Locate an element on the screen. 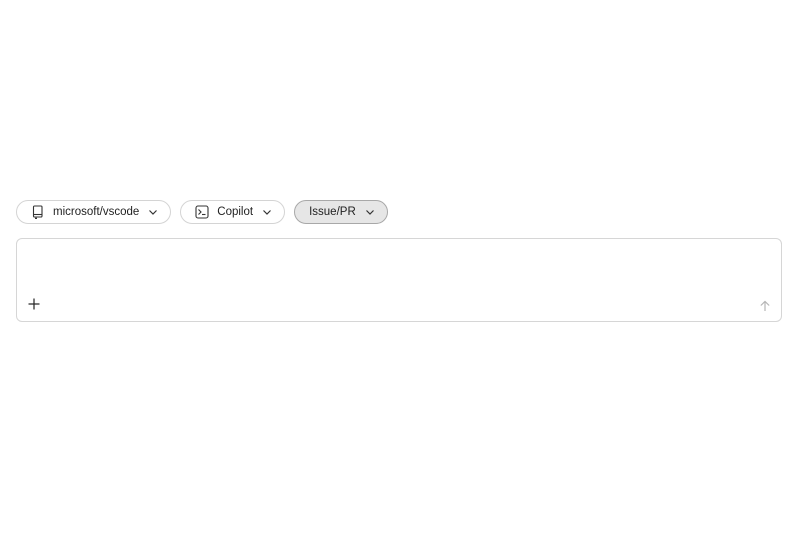  agent-selector: Copilot is located at coordinates (233, 212).